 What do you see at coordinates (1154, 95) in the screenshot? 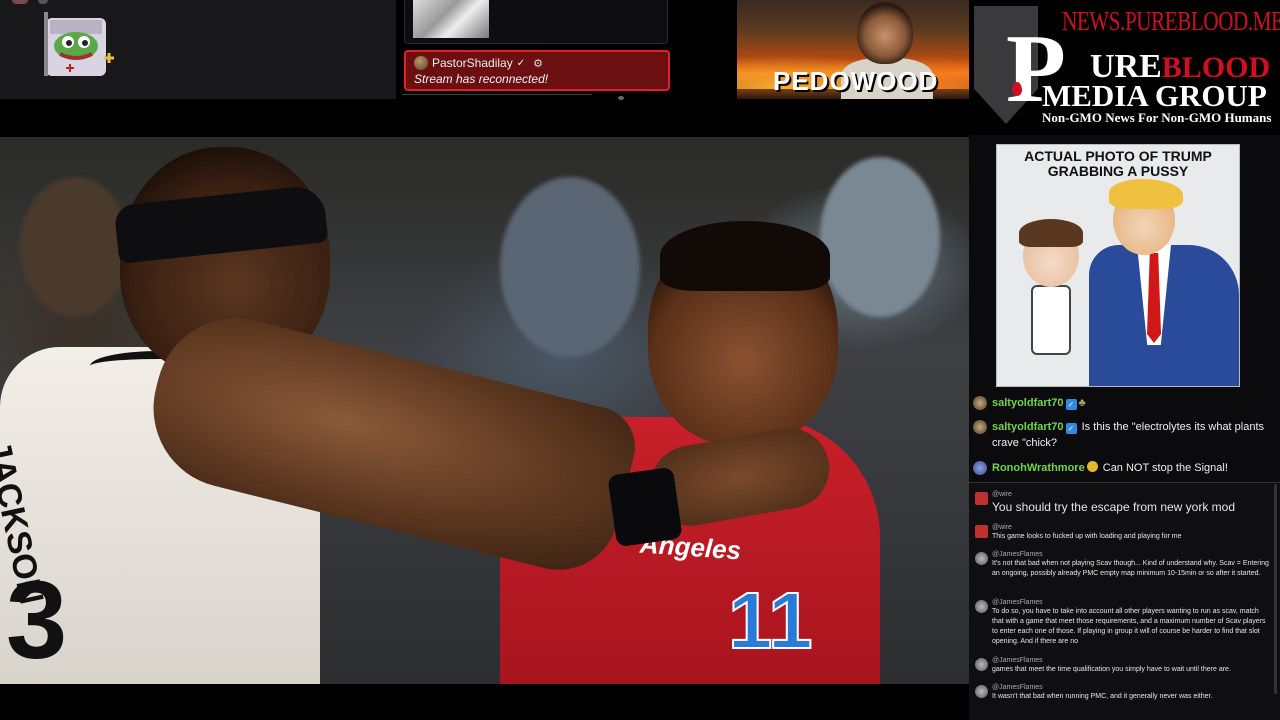
I see `logo-line2: MEDIA GROUP` at bounding box center [1154, 95].